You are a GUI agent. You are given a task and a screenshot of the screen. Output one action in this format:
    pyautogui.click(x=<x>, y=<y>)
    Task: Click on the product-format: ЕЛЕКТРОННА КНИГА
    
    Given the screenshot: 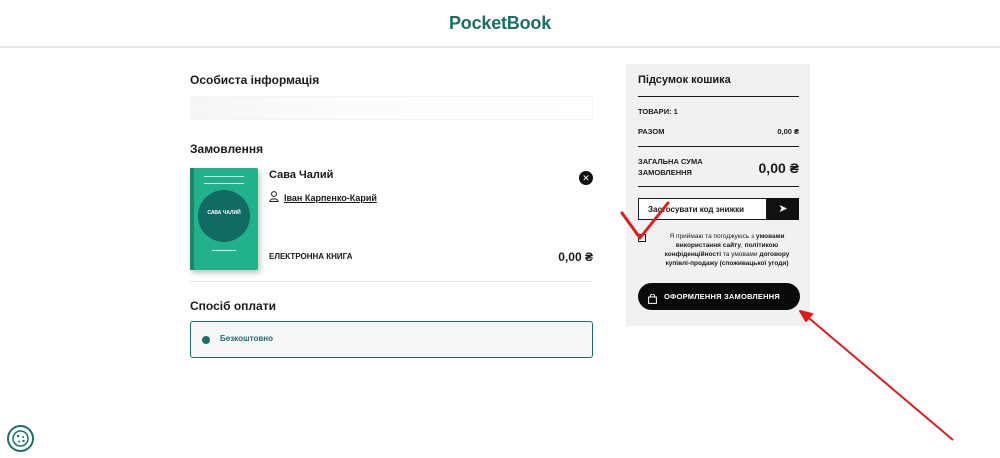 What is the action you would take?
    pyautogui.click(x=311, y=256)
    